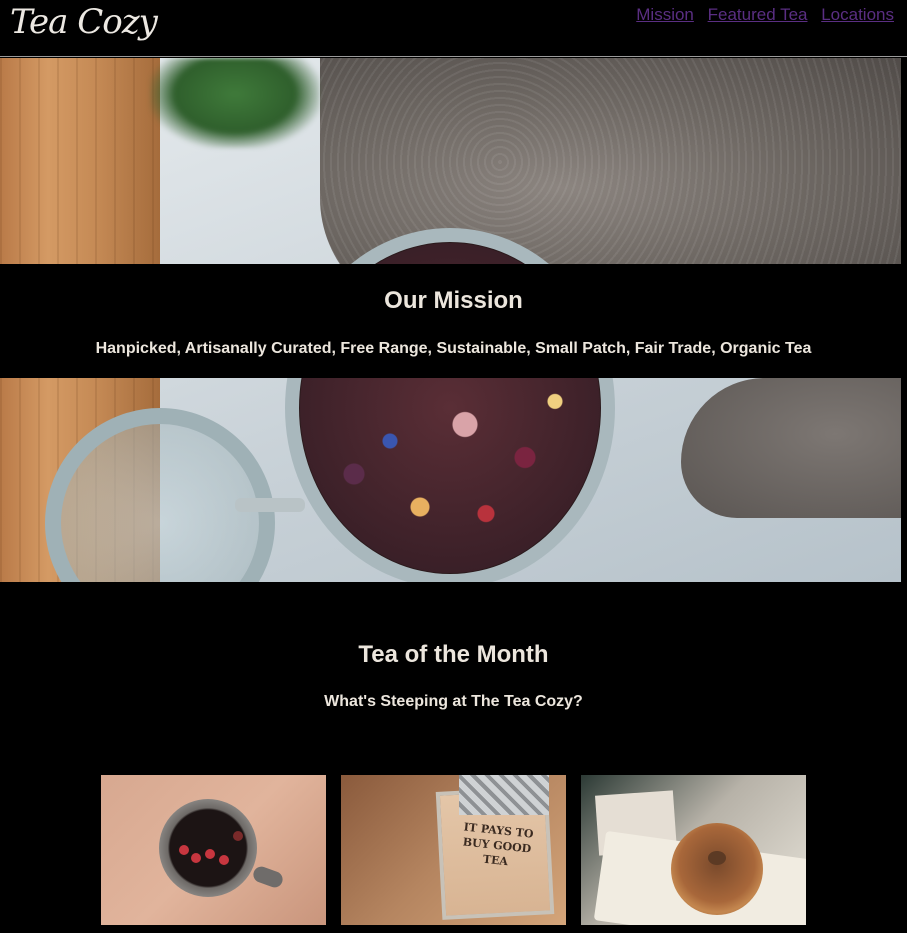 The width and height of the screenshot is (907, 933). I want to click on tea-photo-mug, so click(213, 850).